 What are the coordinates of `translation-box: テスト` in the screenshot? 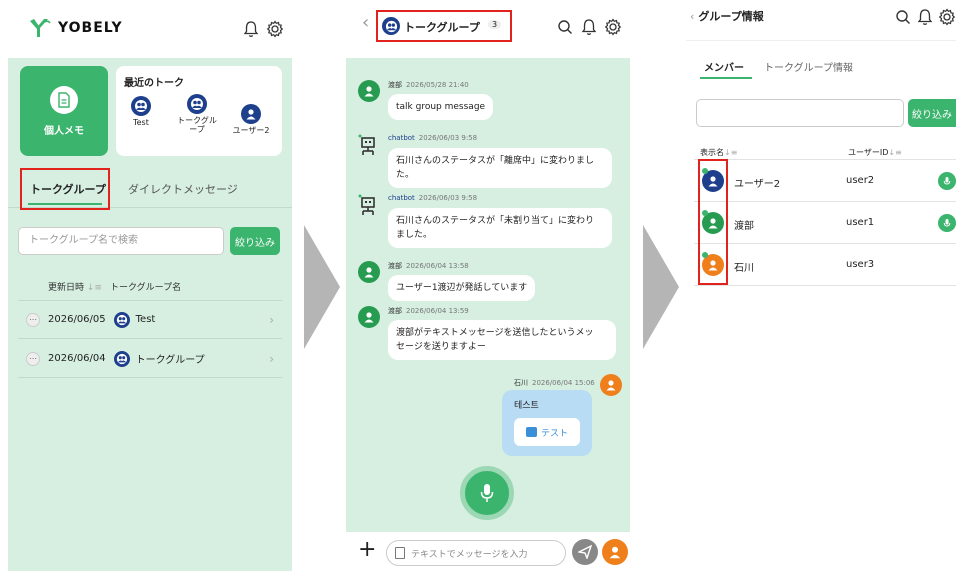 It's located at (547, 432).